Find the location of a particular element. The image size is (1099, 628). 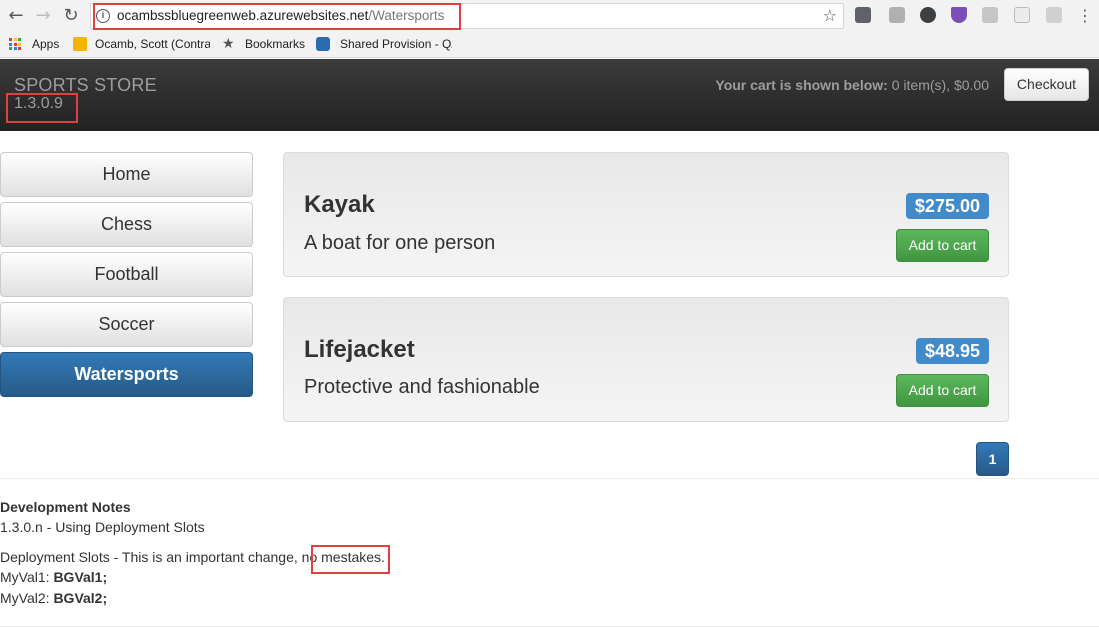

apps-icon is located at coordinates (15, 44).